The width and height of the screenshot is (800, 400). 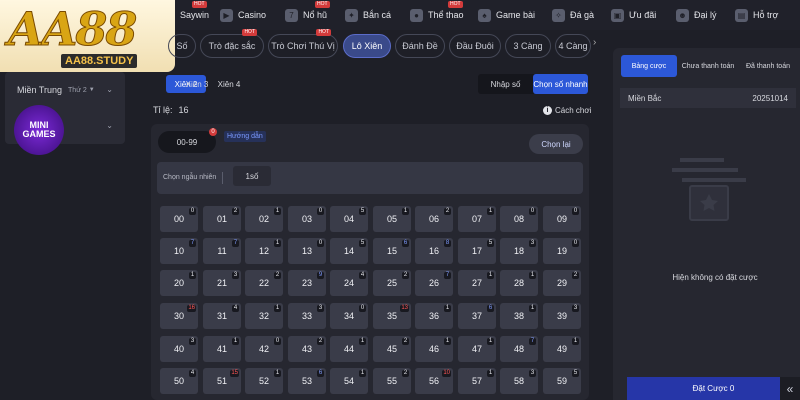 I want to click on quick-select-button: Chọn số nhanh, so click(x=560, y=84).